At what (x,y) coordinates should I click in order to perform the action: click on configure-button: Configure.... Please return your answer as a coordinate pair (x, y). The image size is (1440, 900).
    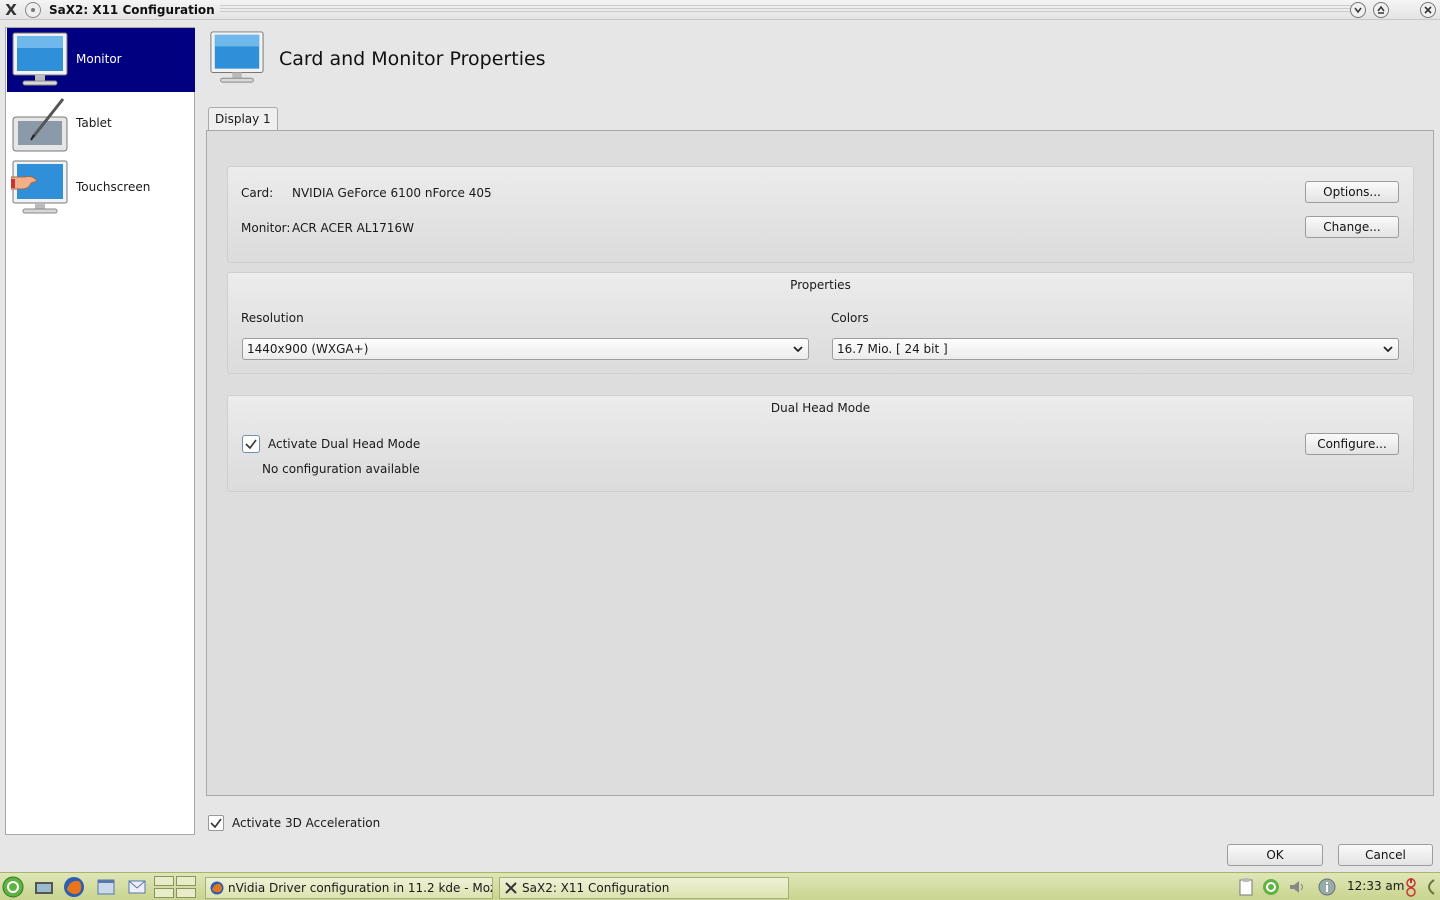
    Looking at the image, I should click on (1352, 444).